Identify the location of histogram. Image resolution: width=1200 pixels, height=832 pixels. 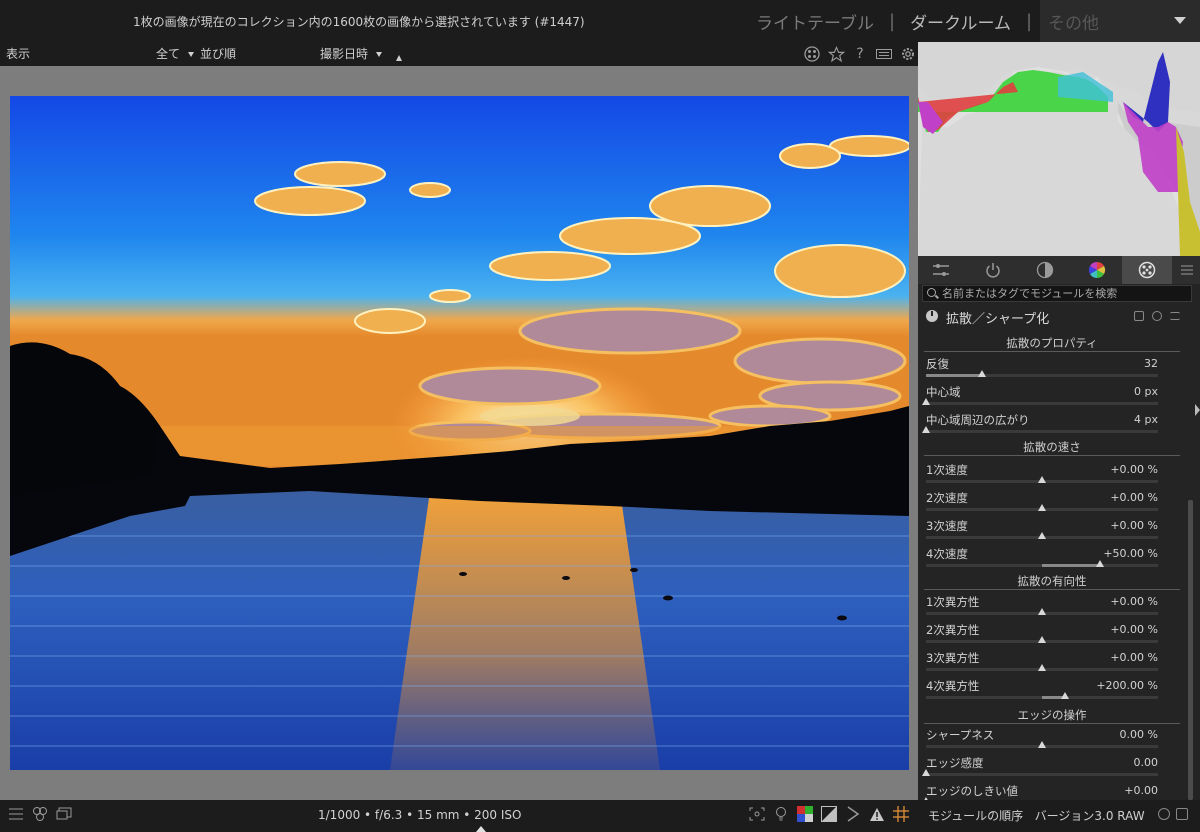
(1059, 149).